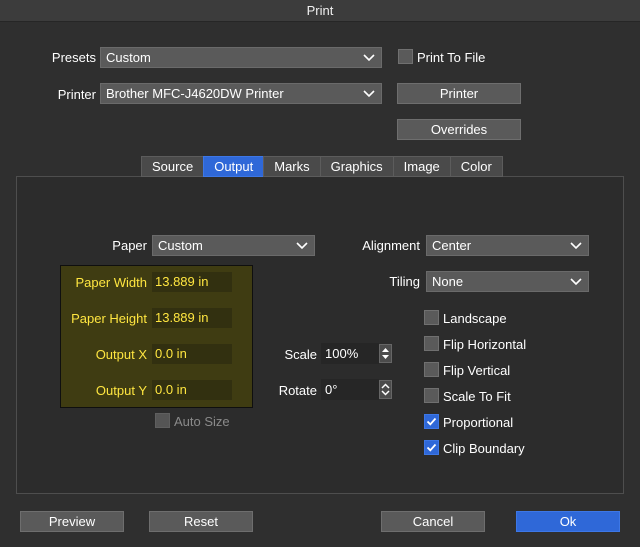 The image size is (640, 547). I want to click on preview-button: Preview, so click(72, 521).